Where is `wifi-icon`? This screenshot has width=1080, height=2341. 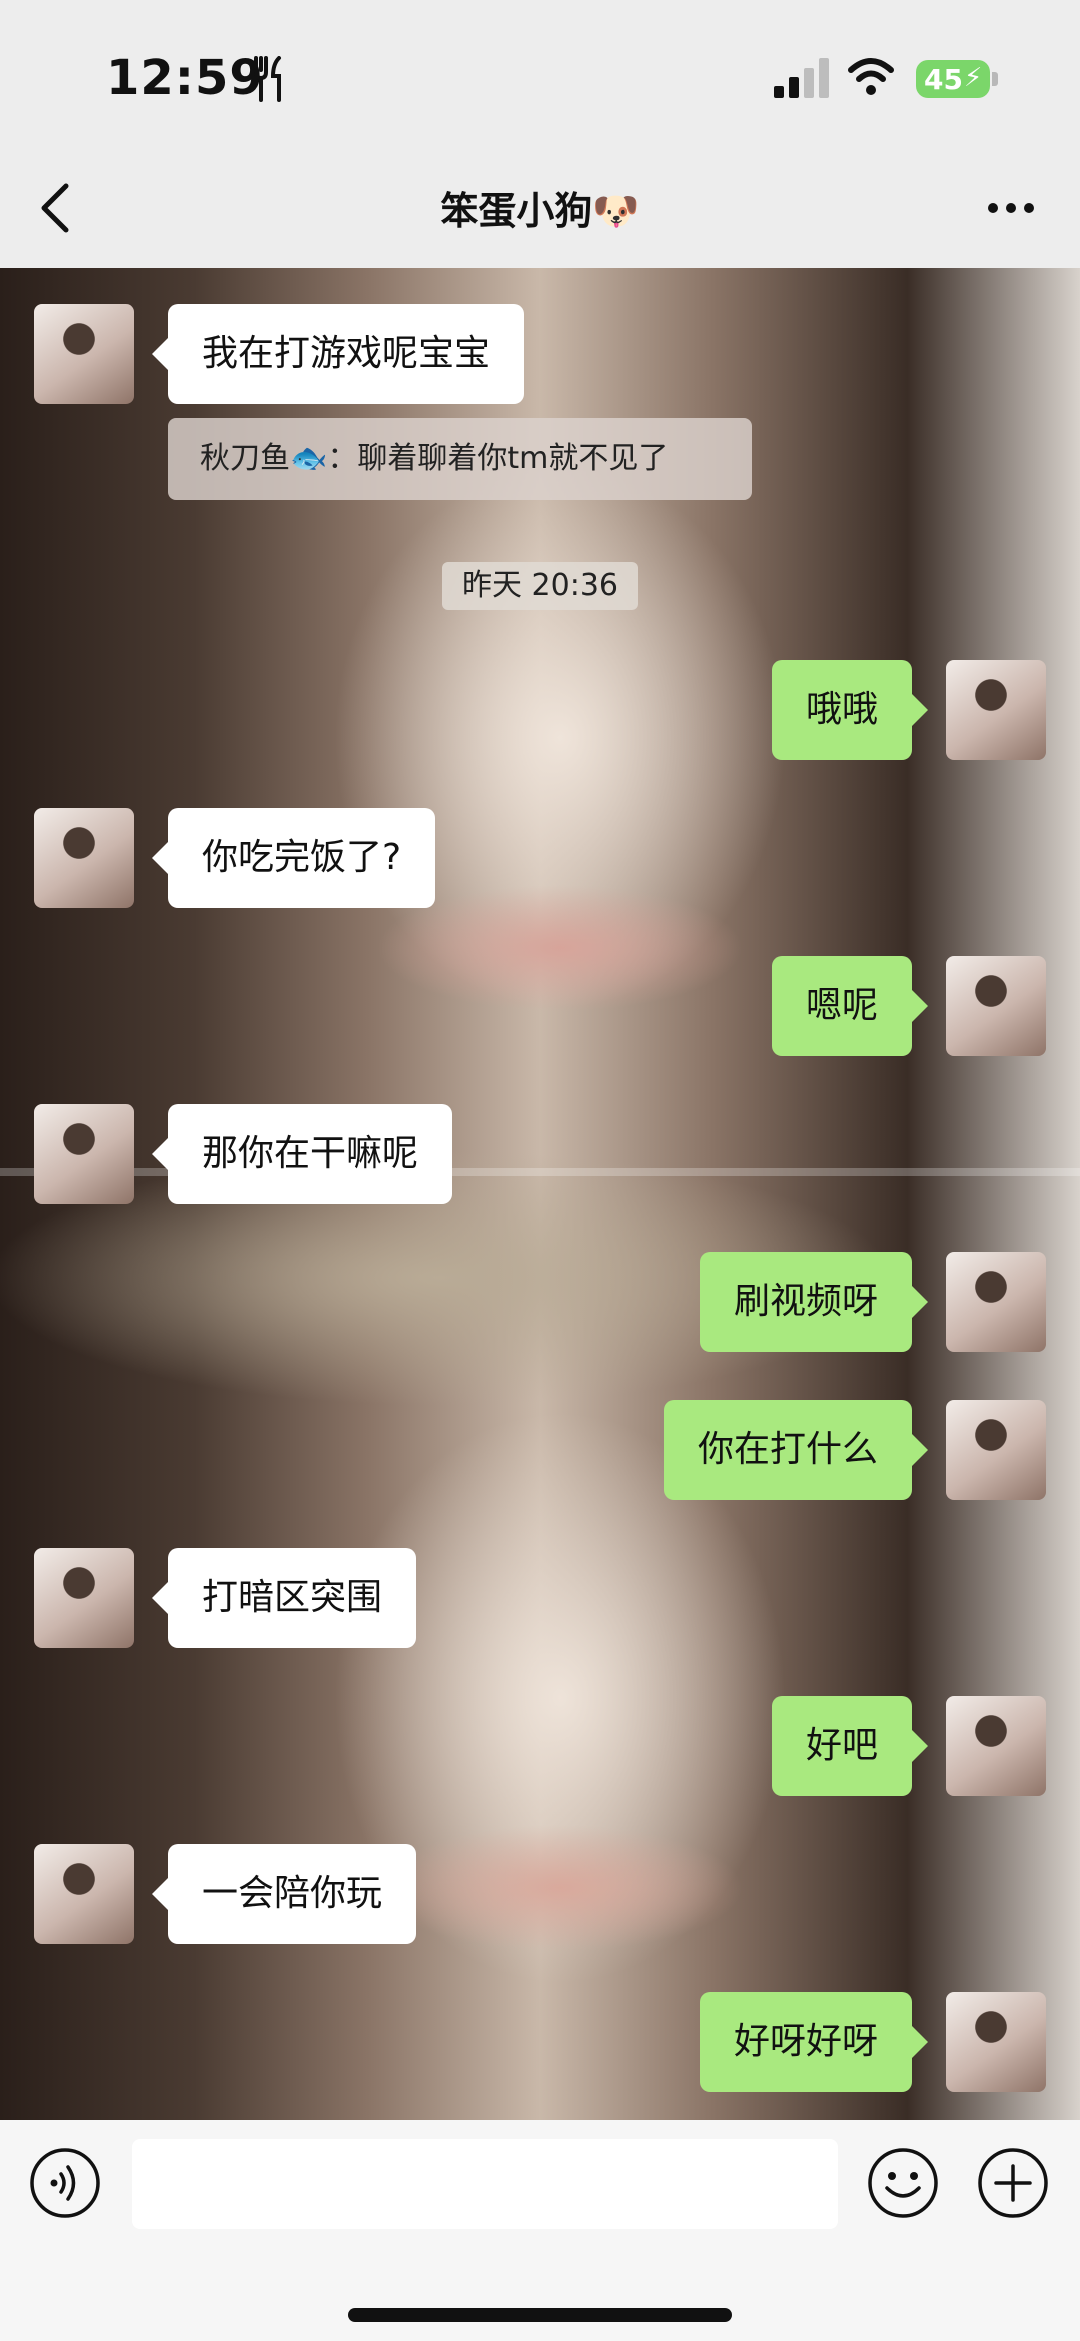
wifi-icon is located at coordinates (871, 76).